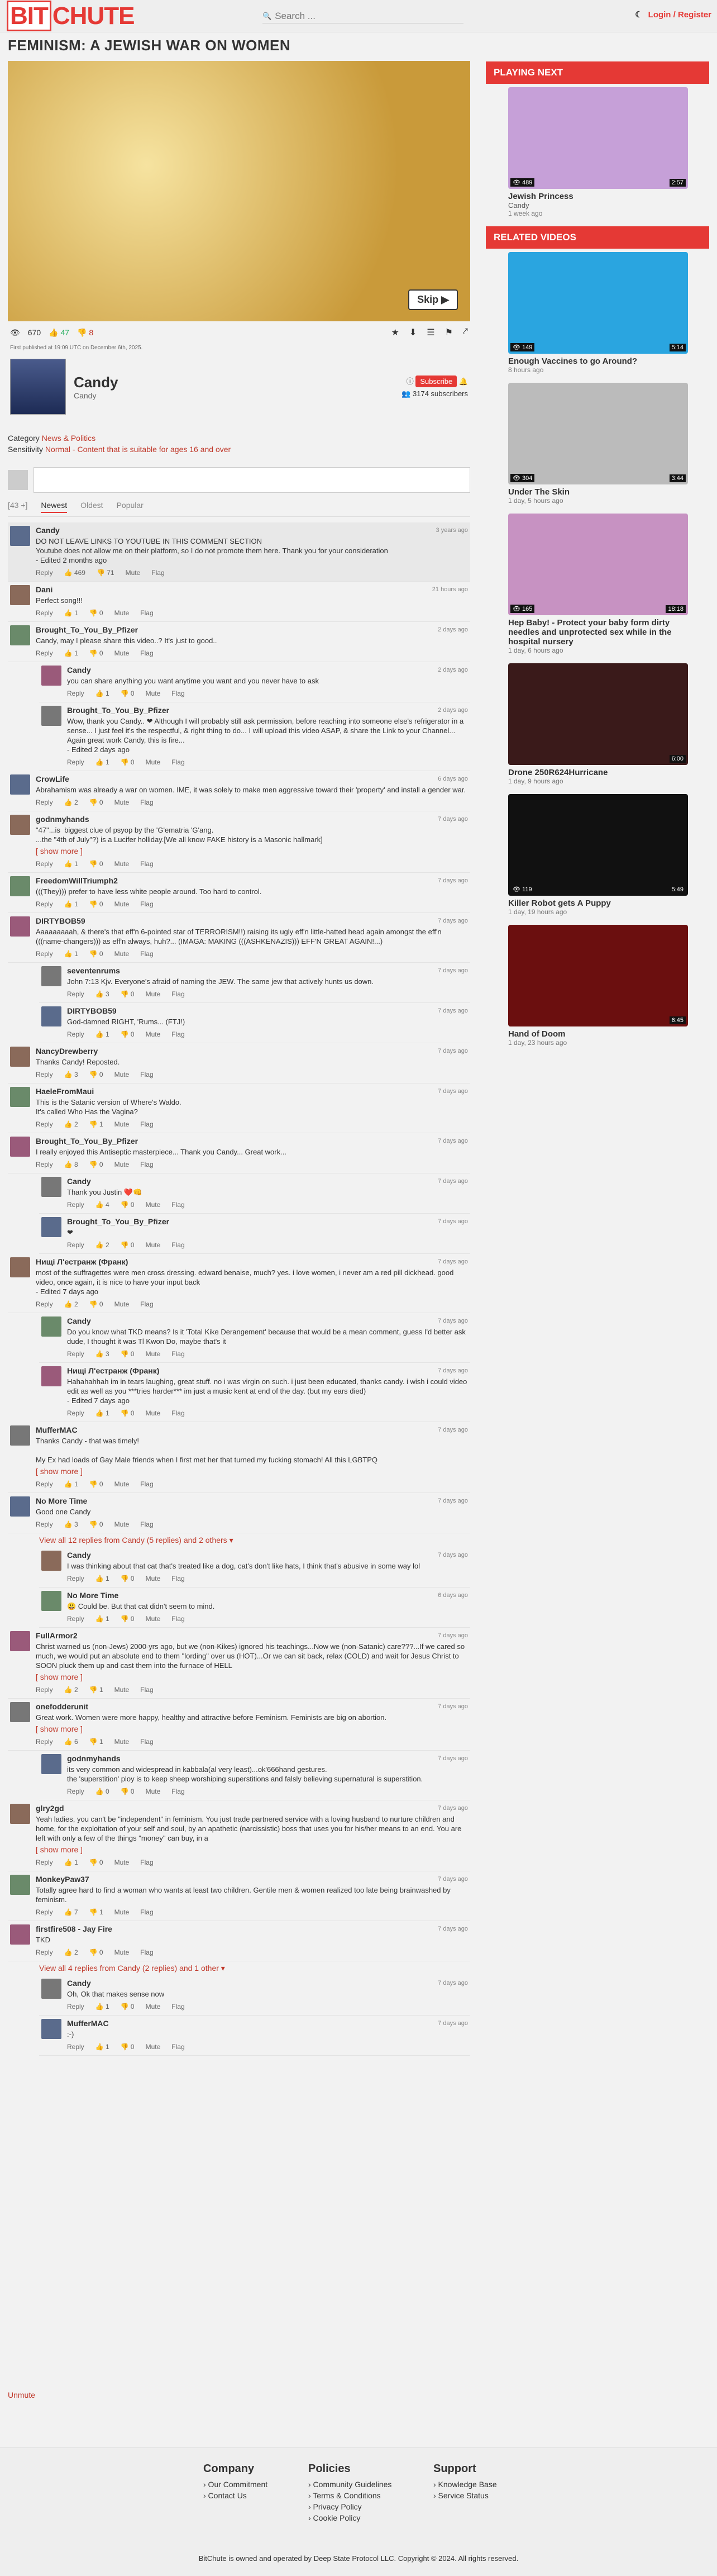 This screenshot has height=2576, width=717. Describe the element at coordinates (74, 1929) in the screenshot. I see `commenter-name: firstfire508 - Jay Fire` at that location.